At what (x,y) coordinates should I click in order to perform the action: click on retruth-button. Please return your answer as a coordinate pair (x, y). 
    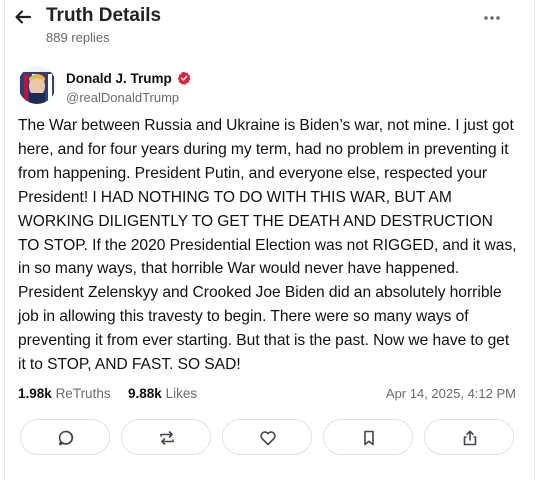
    Looking at the image, I should click on (166, 437).